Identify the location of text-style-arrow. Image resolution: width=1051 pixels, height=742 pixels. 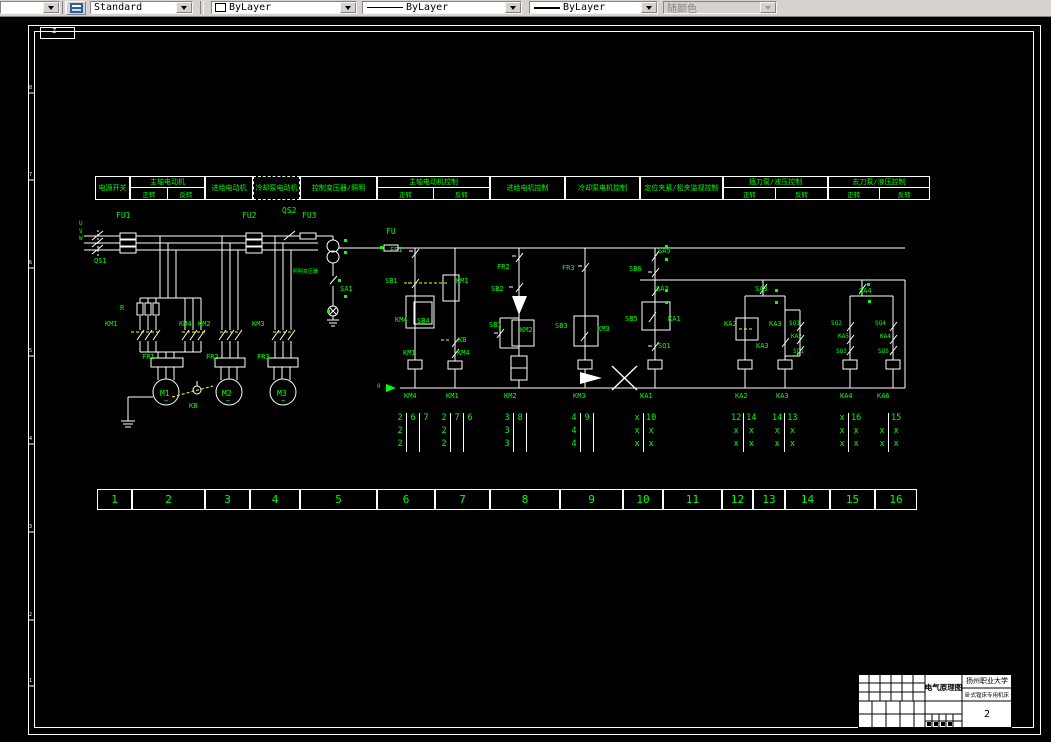
(184, 7).